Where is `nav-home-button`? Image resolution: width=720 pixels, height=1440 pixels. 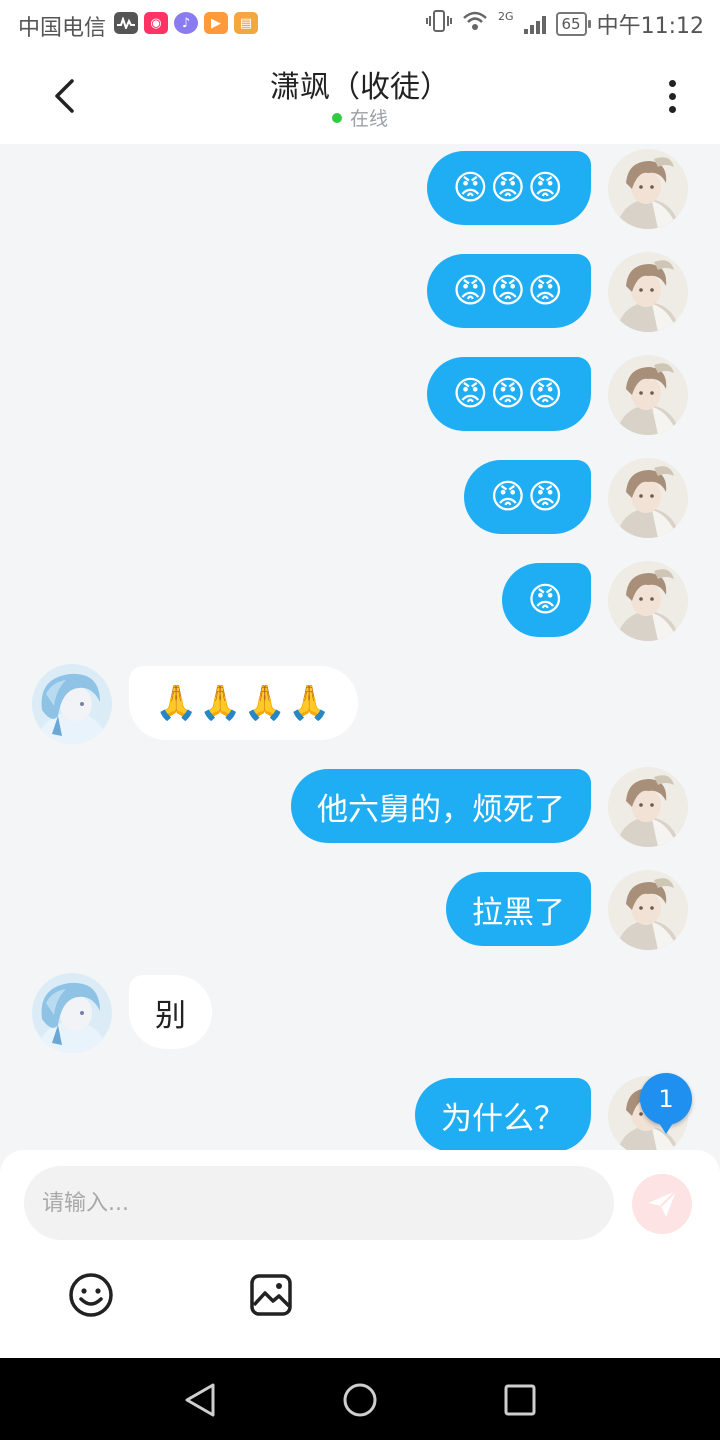 nav-home-button is located at coordinates (360, 1400).